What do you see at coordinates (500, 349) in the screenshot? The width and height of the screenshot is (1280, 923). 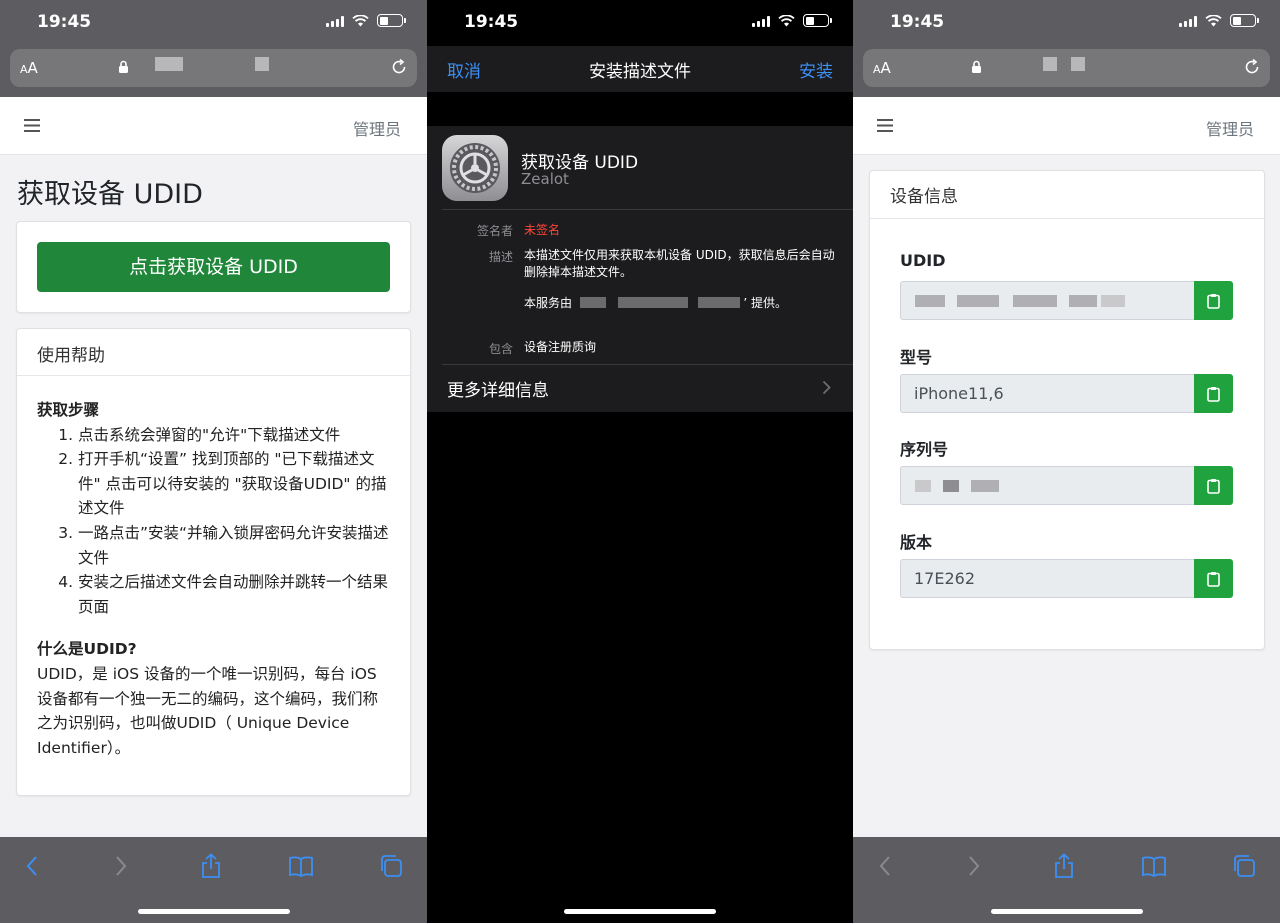 I see `contains-label: 包含` at bounding box center [500, 349].